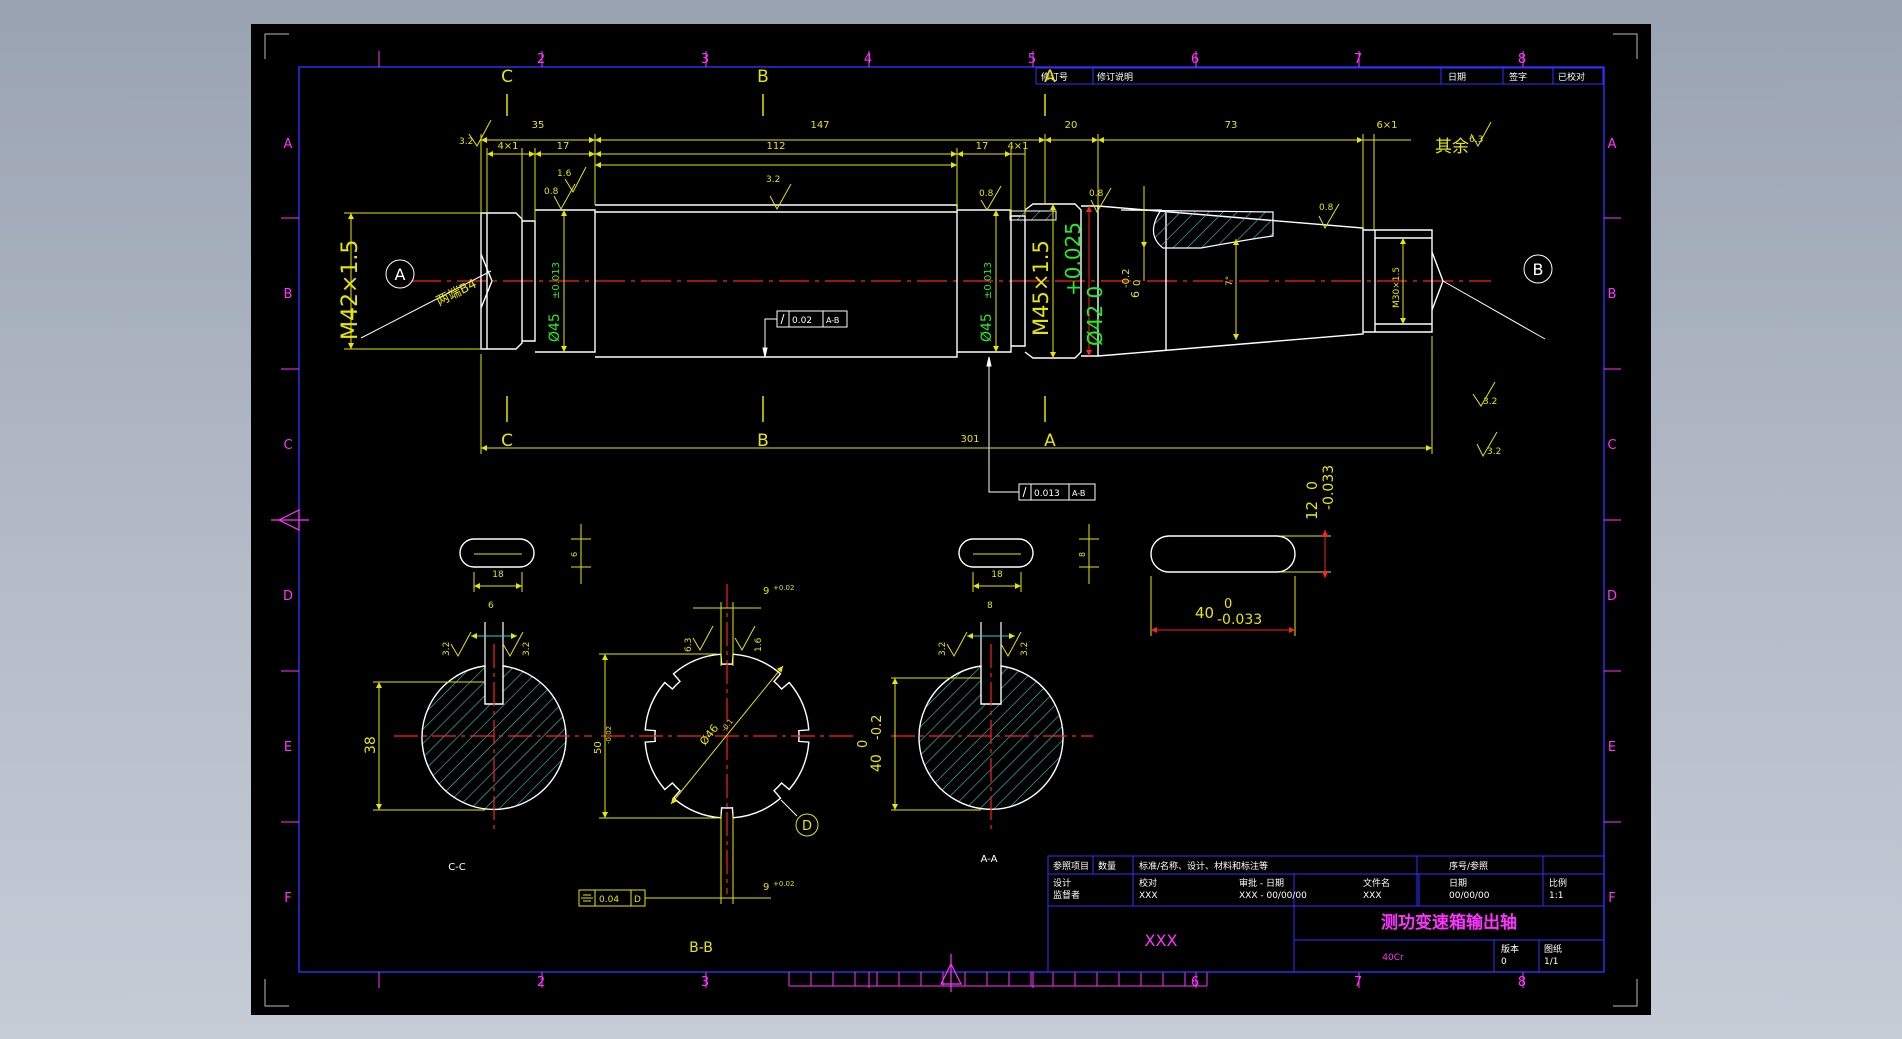 The width and height of the screenshot is (1902, 1039). I want to click on dim-20: 20, so click(1071, 125).